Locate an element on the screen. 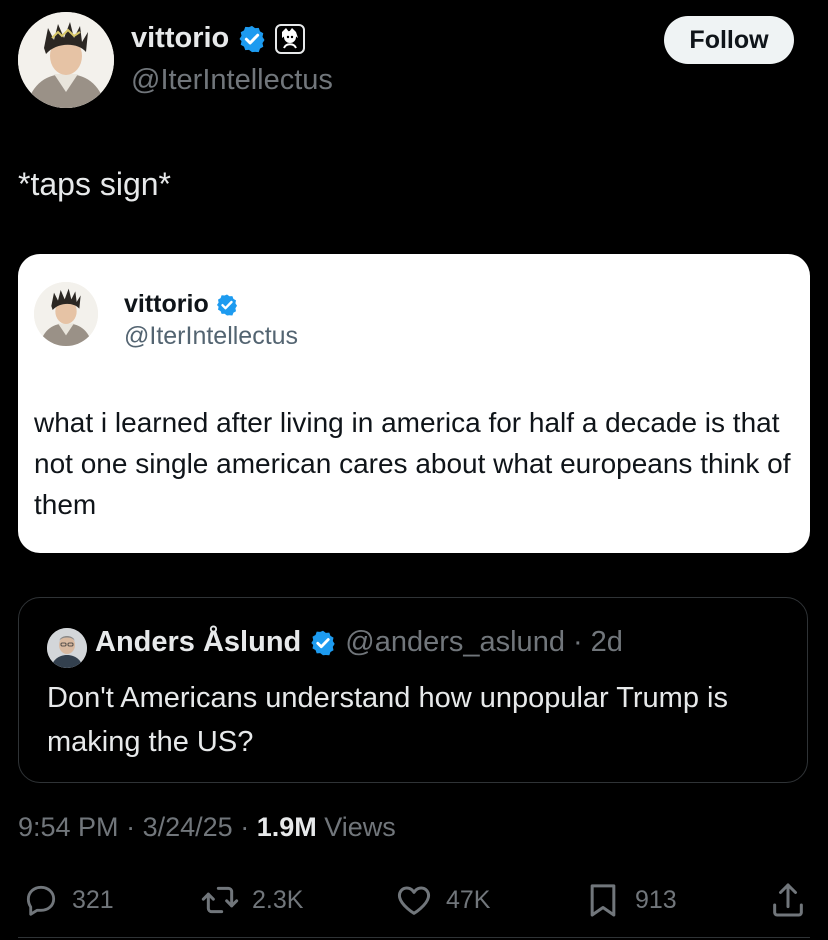 This screenshot has width=828, height=940. author-handle: @IterIntellectus is located at coordinates (232, 80).